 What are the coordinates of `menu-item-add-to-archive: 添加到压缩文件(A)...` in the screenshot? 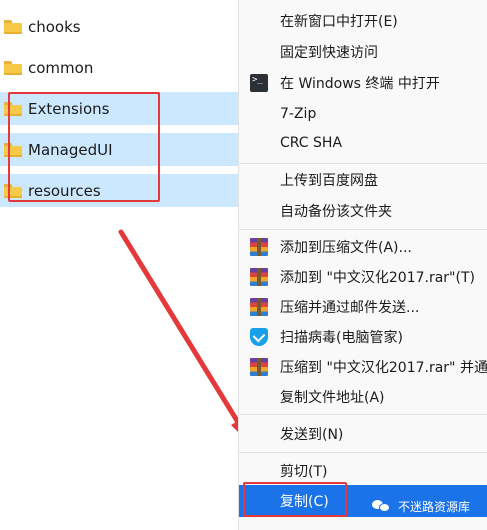 It's located at (363, 247).